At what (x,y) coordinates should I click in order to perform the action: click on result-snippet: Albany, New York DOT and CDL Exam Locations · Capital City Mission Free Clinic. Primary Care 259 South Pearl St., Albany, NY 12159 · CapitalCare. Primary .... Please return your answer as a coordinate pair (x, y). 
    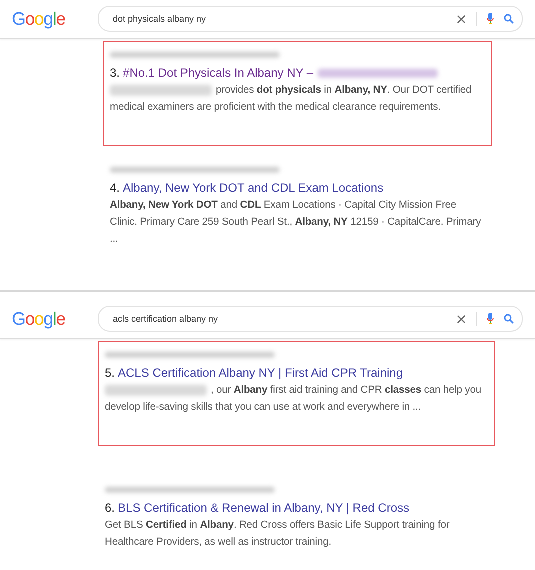
    Looking at the image, I should click on (296, 223).